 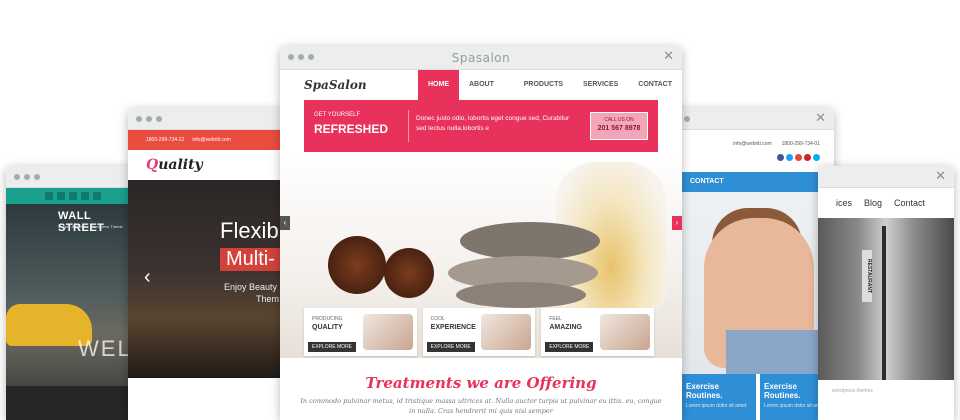 What do you see at coordinates (360, 332) in the screenshot?
I see `feature-box: PRODUCING QUALITY EXPLORE MORE` at bounding box center [360, 332].